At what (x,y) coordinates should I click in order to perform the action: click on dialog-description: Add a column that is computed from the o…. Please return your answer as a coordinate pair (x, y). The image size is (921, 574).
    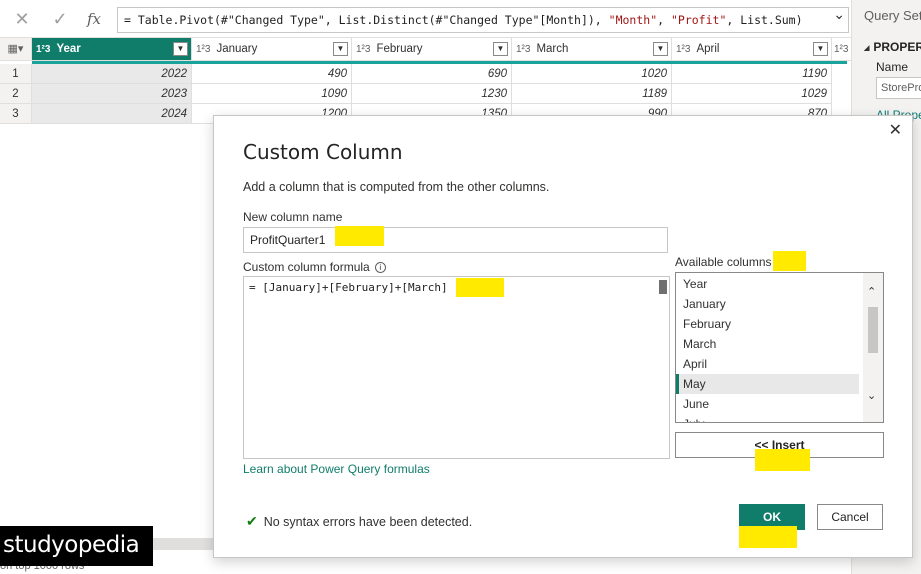
    Looking at the image, I should click on (396, 187).